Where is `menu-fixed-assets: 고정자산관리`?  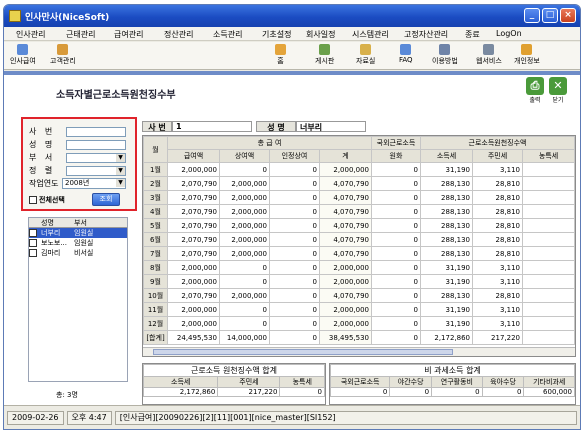
menu-fixed-assets: 고정자산관리 is located at coordinates (426, 34).